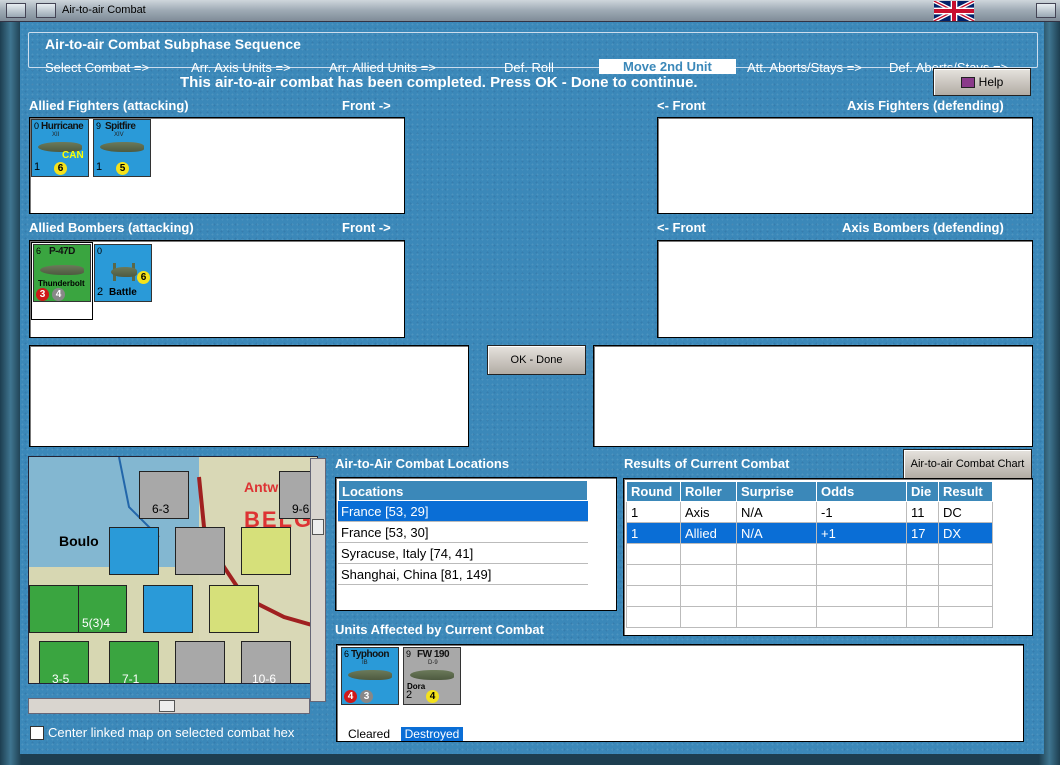 The image size is (1060, 765). I want to click on location-item: Syracuse, Italy [74, 41], so click(463, 553).